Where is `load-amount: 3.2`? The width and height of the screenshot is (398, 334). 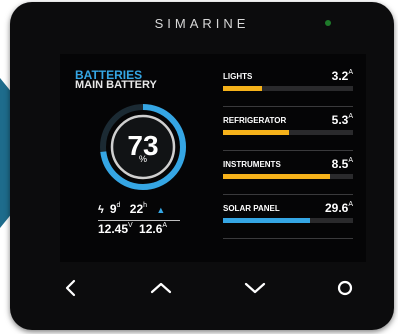 load-amount: 3.2 is located at coordinates (340, 76).